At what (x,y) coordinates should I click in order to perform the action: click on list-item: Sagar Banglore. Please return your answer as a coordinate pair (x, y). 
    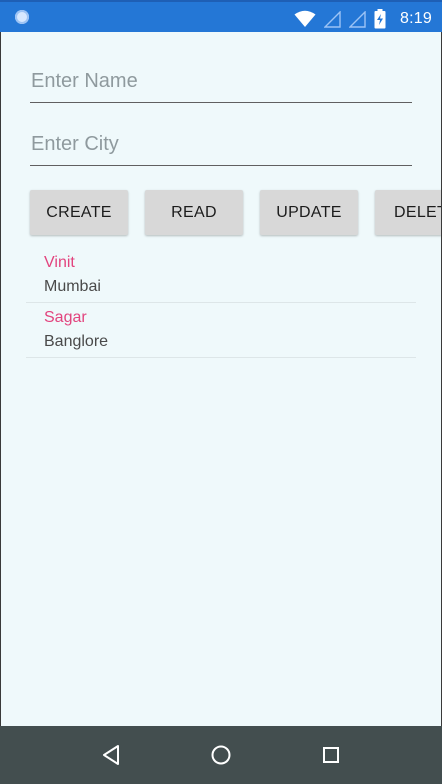
    Looking at the image, I should click on (221, 330).